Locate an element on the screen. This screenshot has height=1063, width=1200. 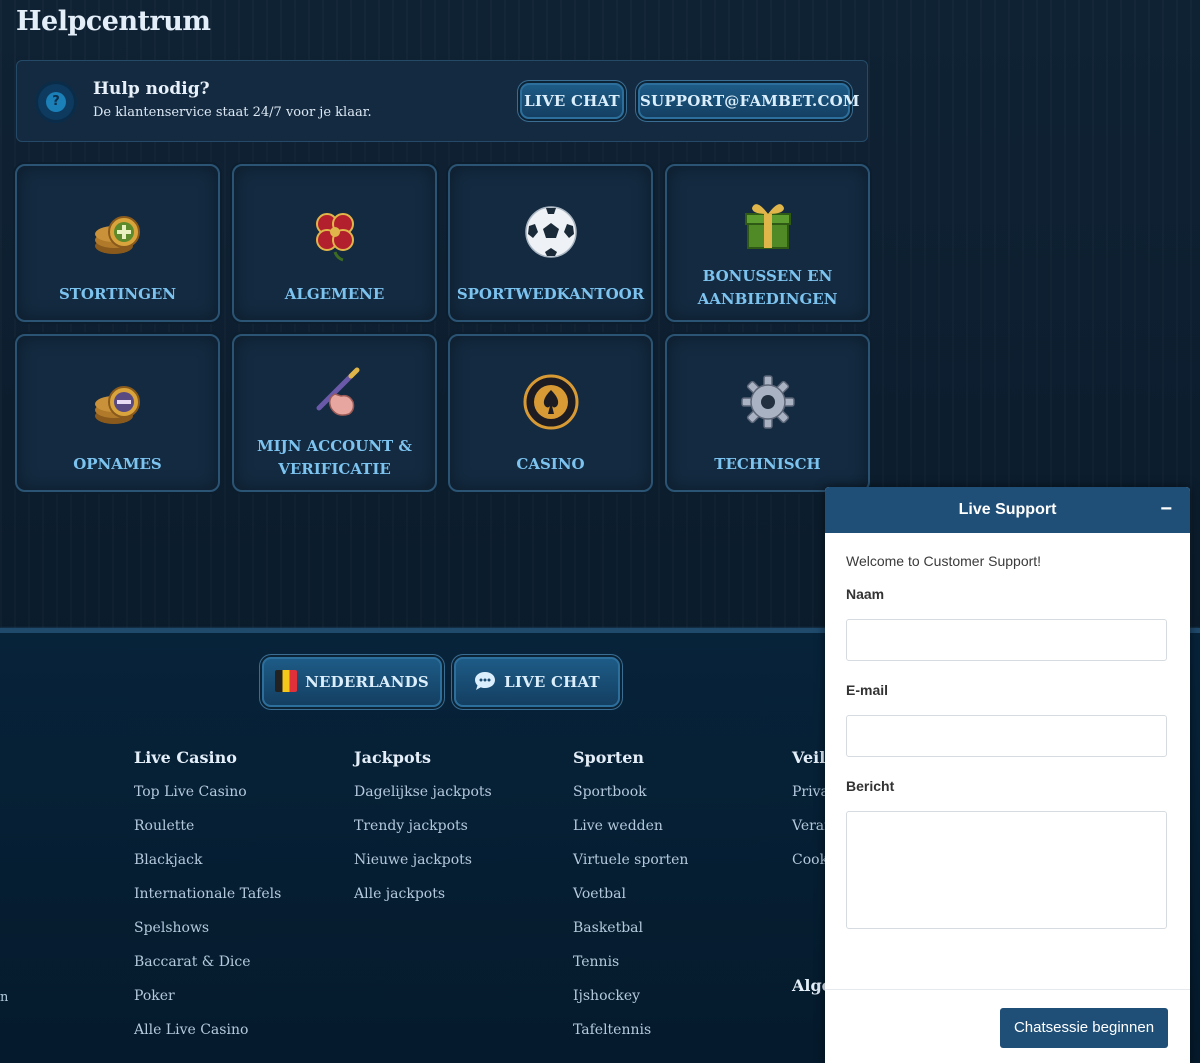
footer-link: Poker is located at coordinates (154, 996).